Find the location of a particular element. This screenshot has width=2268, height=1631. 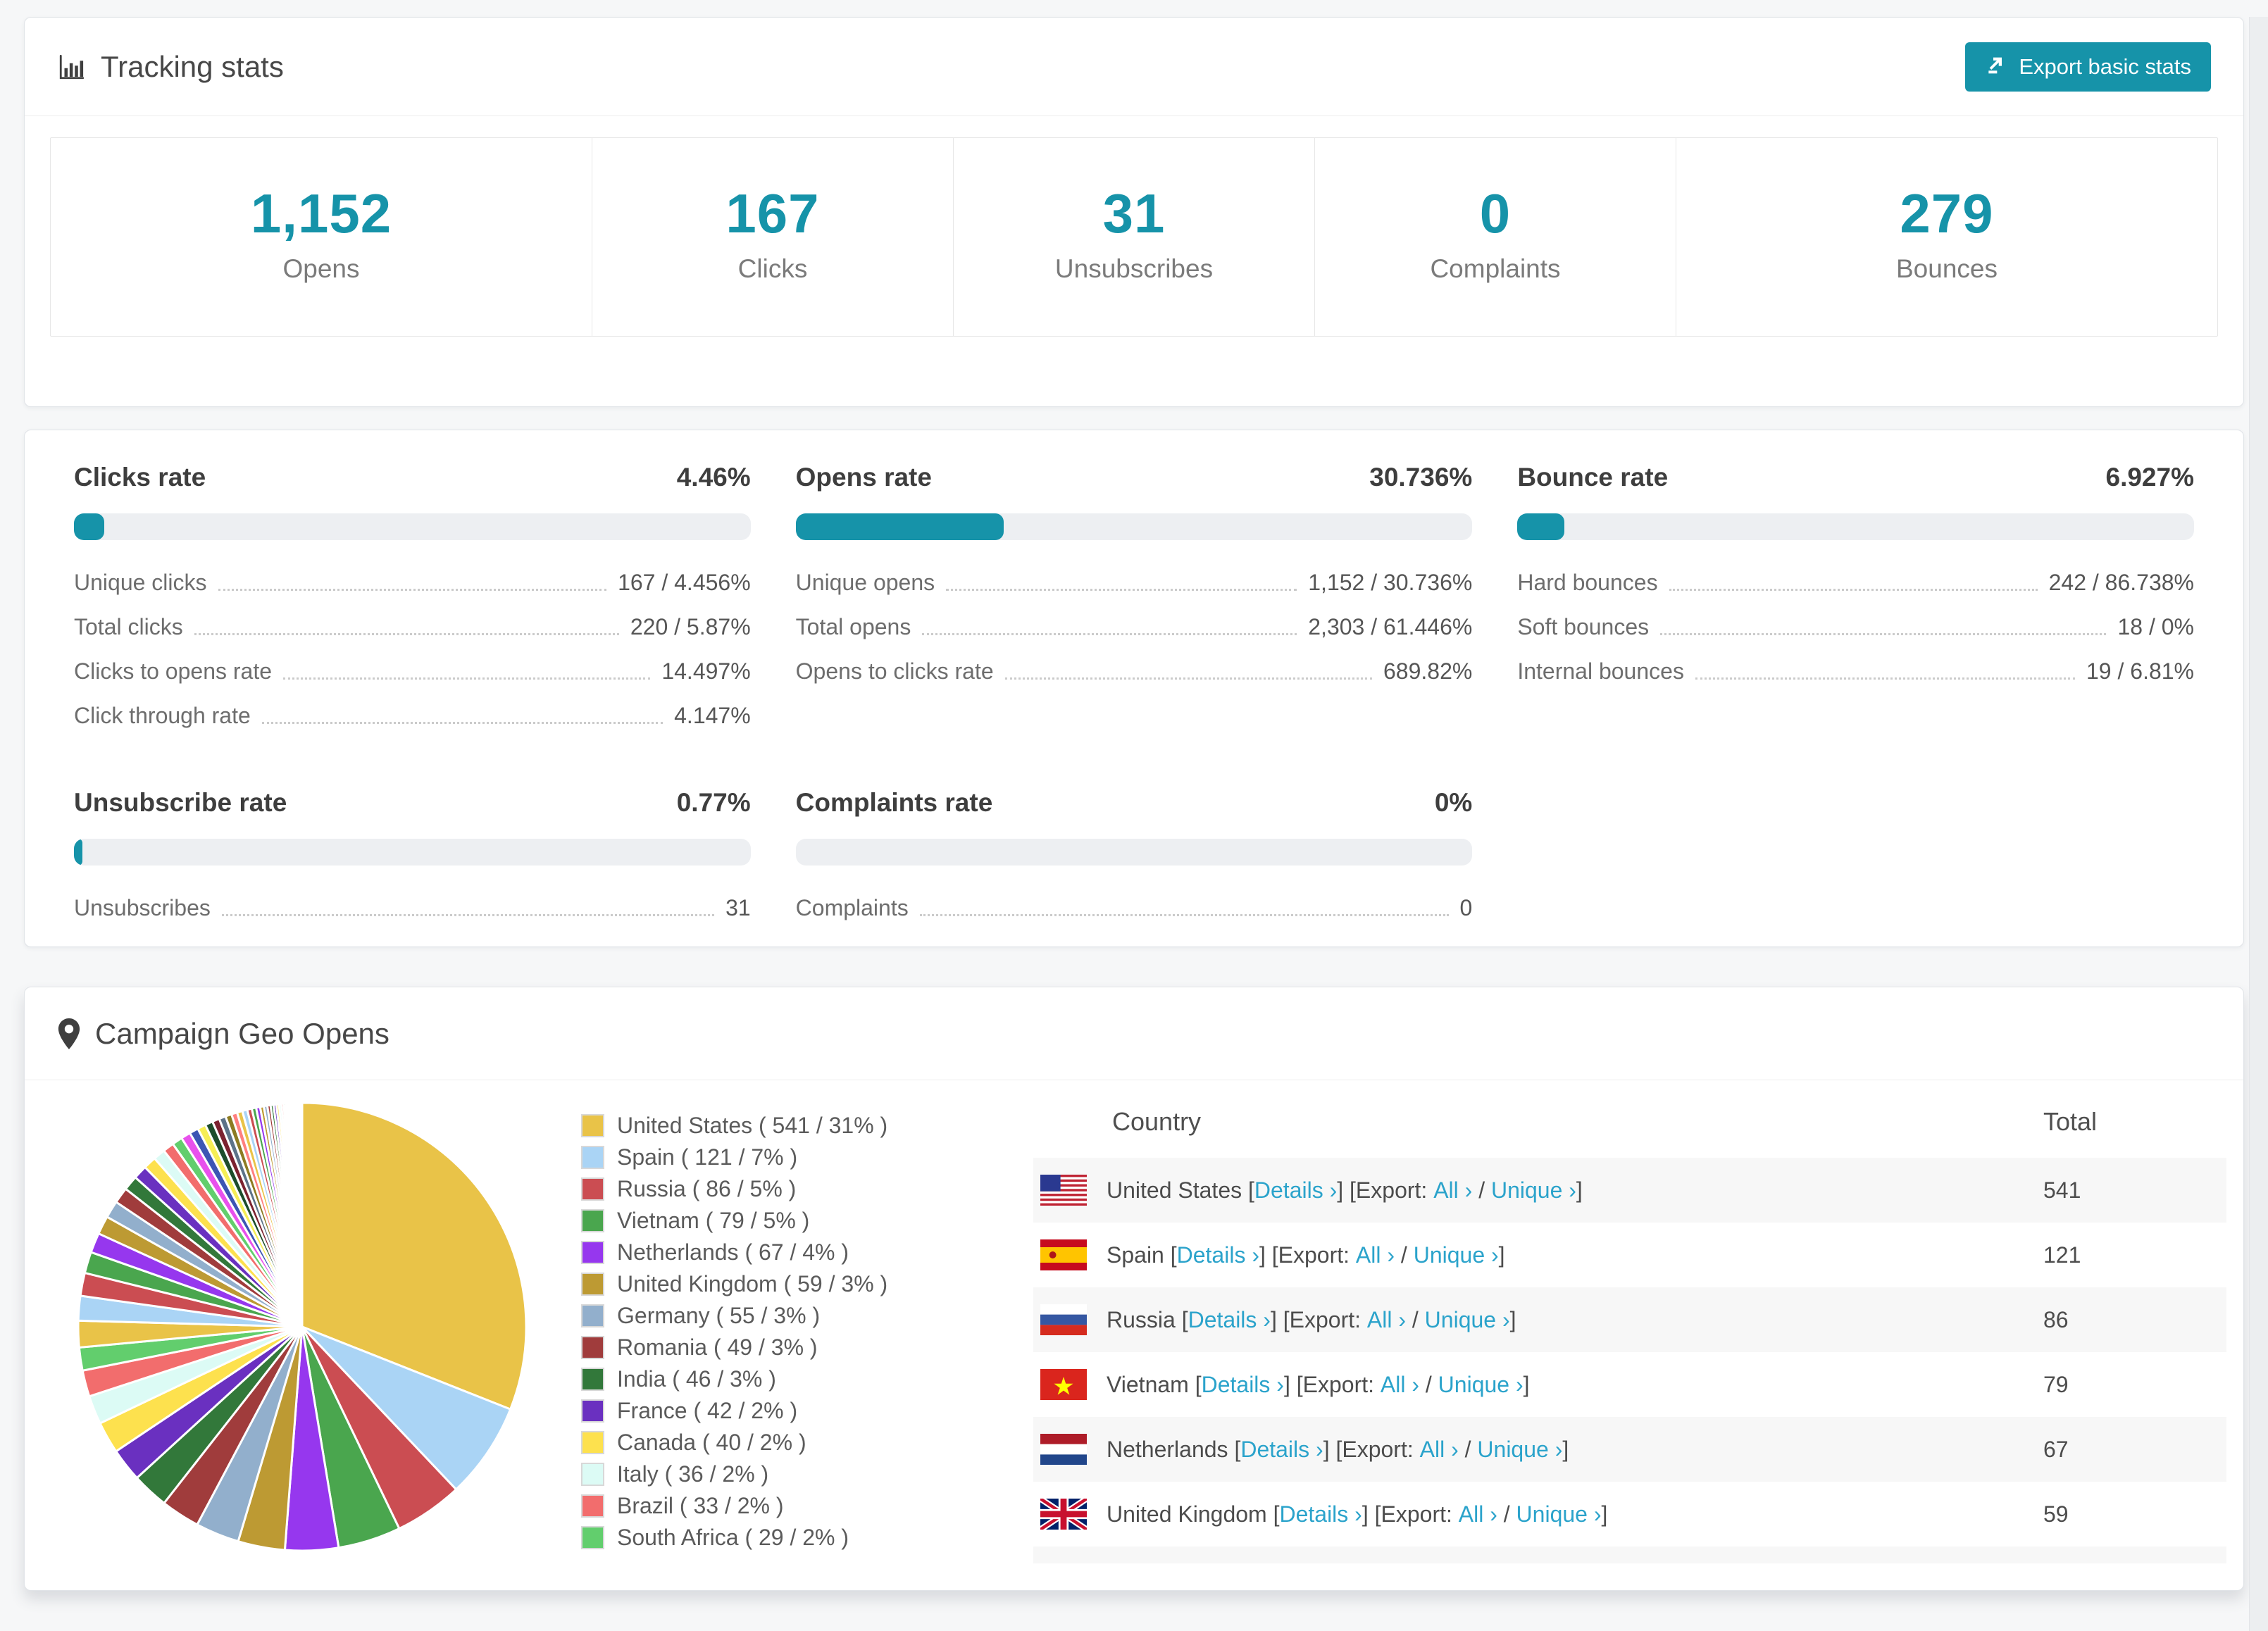

legend-item: United States ( 541 / 31% ) is located at coordinates (807, 1126).